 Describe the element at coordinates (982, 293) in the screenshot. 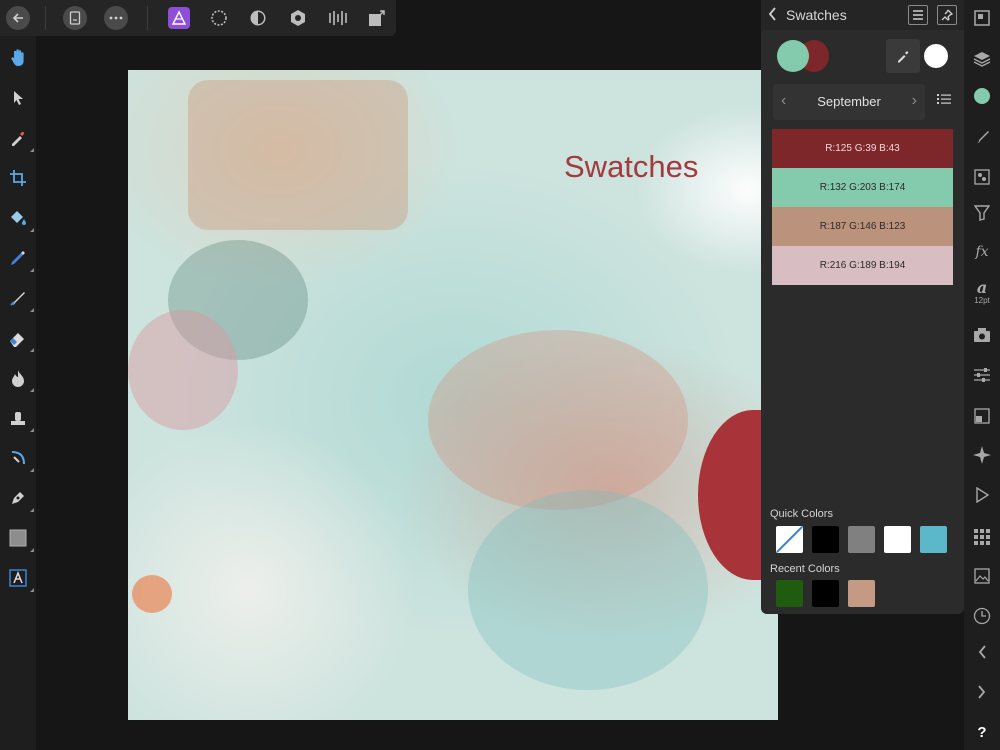

I see `text-styles-panel-button: a 12pt` at that location.